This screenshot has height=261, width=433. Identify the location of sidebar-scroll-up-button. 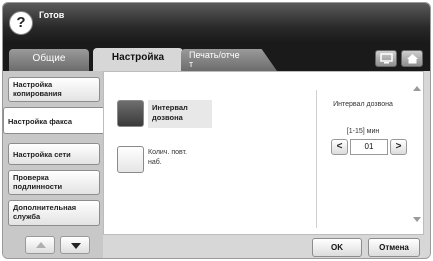
(40, 245).